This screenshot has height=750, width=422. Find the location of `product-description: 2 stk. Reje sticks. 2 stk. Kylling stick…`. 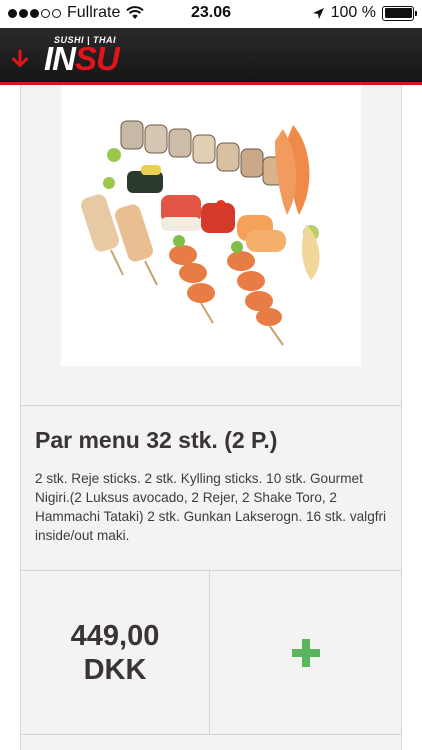

product-description: 2 stk. Reje sticks. 2 stk. Kylling stick… is located at coordinates (211, 507).